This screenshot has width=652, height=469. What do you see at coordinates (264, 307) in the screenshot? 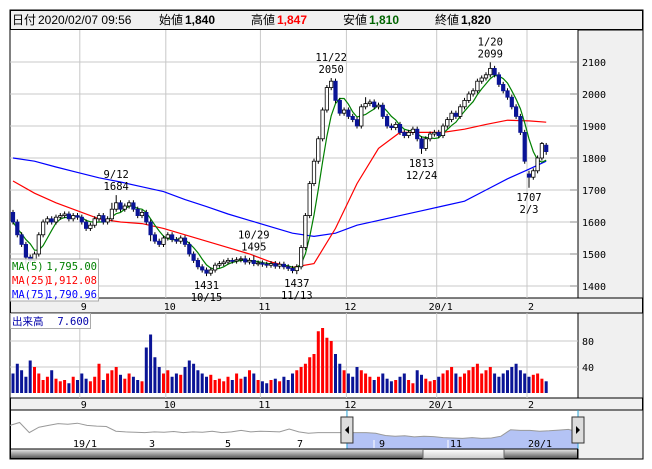
I see `date-tick-label: 11` at bounding box center [264, 307].